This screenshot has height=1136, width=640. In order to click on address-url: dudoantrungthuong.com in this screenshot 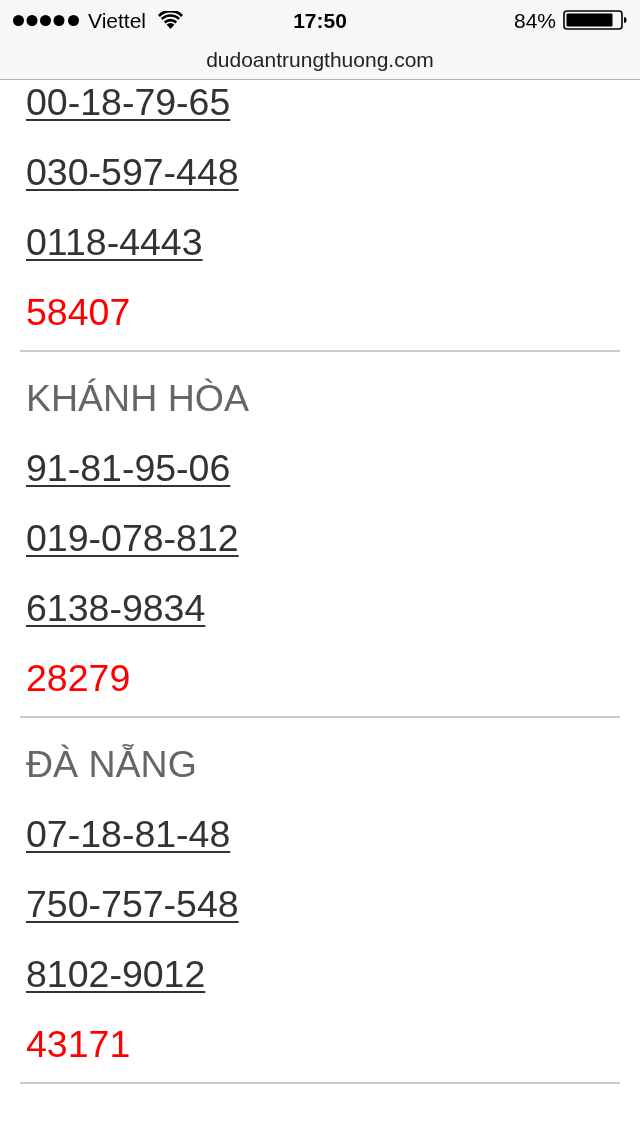, I will do `click(320, 59)`.